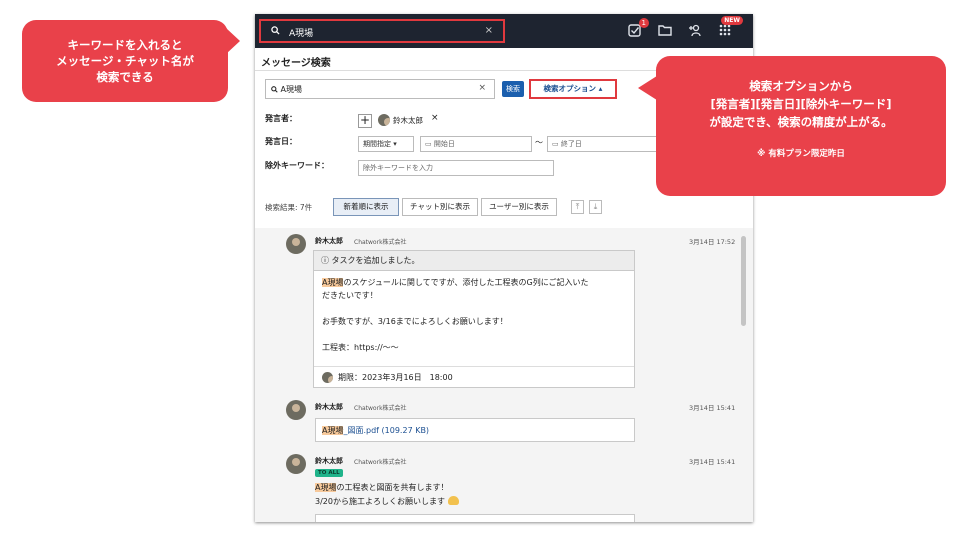 This screenshot has height=540, width=960. I want to click on right-annotation-note: ※ 有料プラン限定昨日, so click(801, 154).